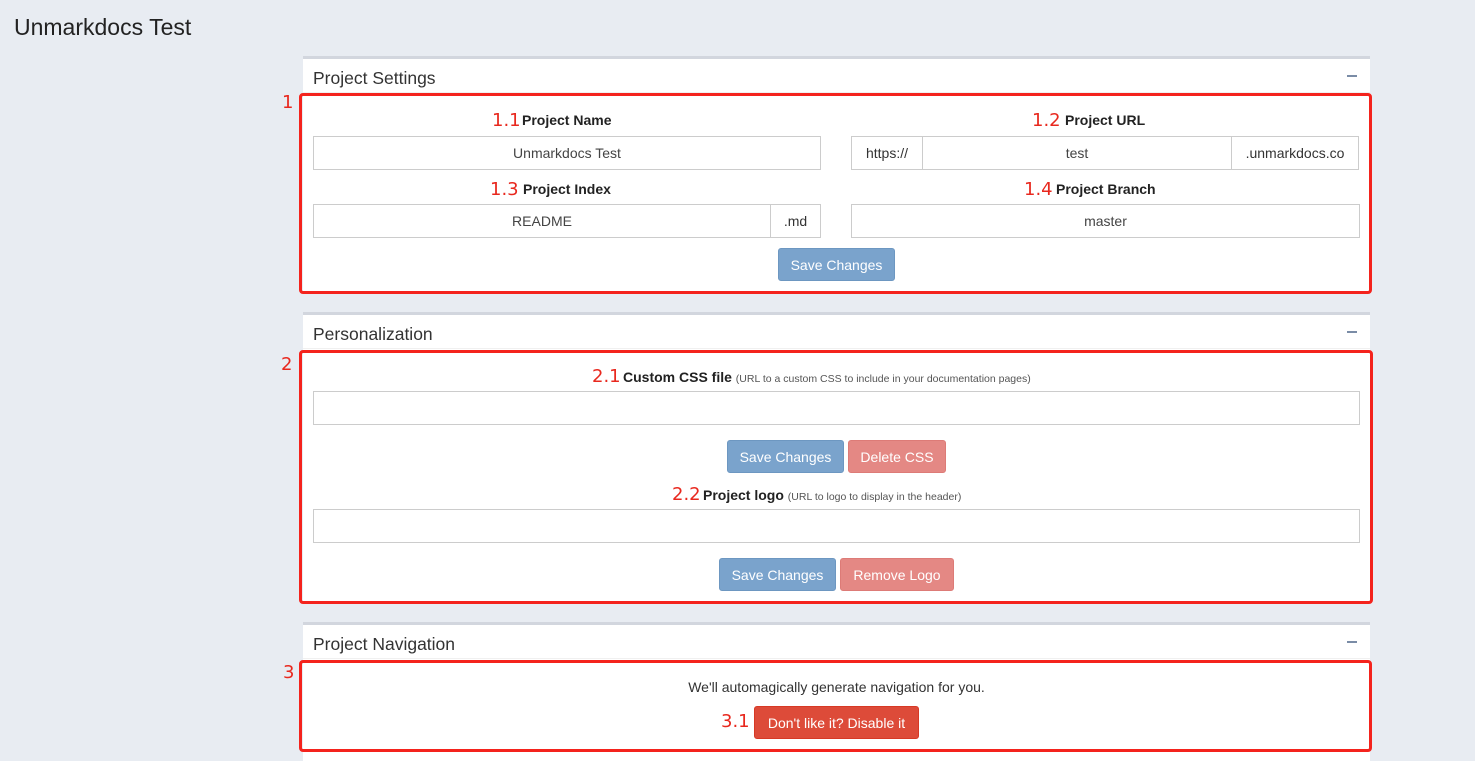 The height and width of the screenshot is (761, 1475). Describe the element at coordinates (836, 76) in the screenshot. I see `project-settings-header: Project Settings` at that location.